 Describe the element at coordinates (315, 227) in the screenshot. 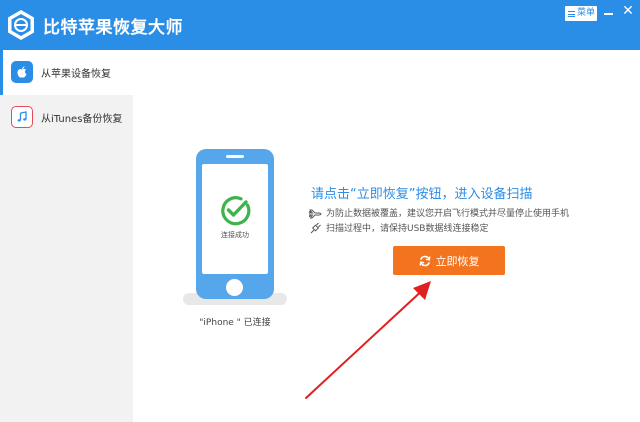

I see `plug-icon` at that location.